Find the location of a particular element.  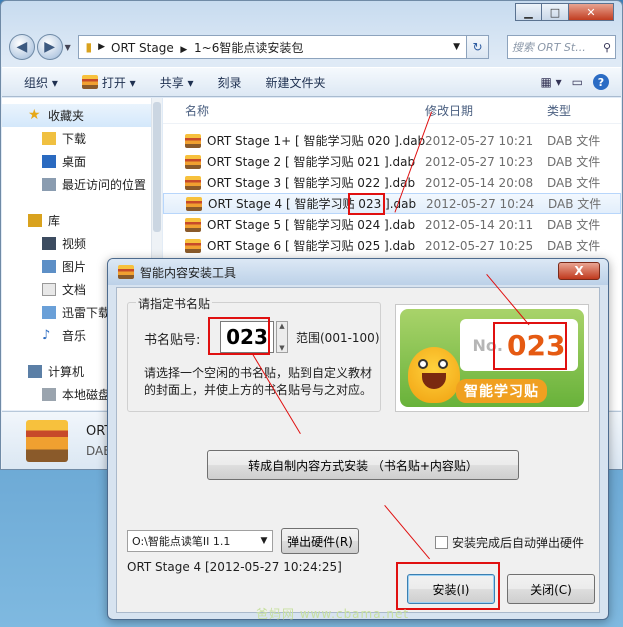

nav-label: 音乐 is located at coordinates (74, 336).